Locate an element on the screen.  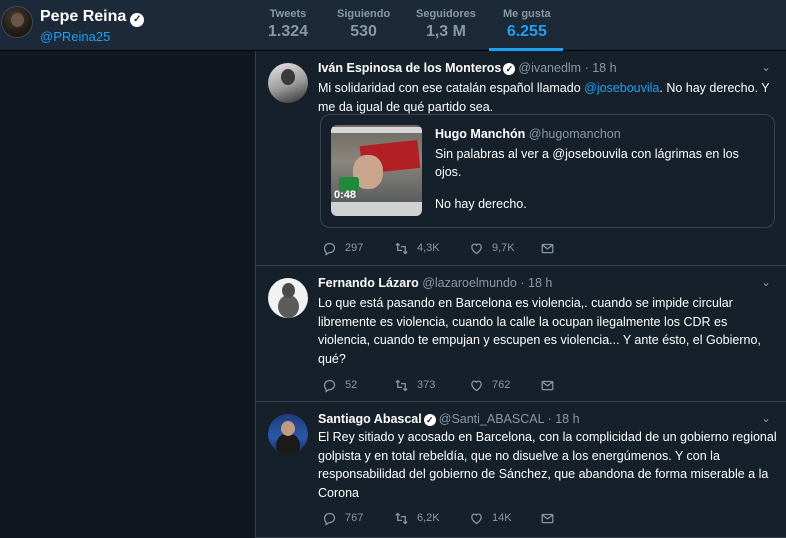
like-button: 9,7K is located at coordinates (492, 248).